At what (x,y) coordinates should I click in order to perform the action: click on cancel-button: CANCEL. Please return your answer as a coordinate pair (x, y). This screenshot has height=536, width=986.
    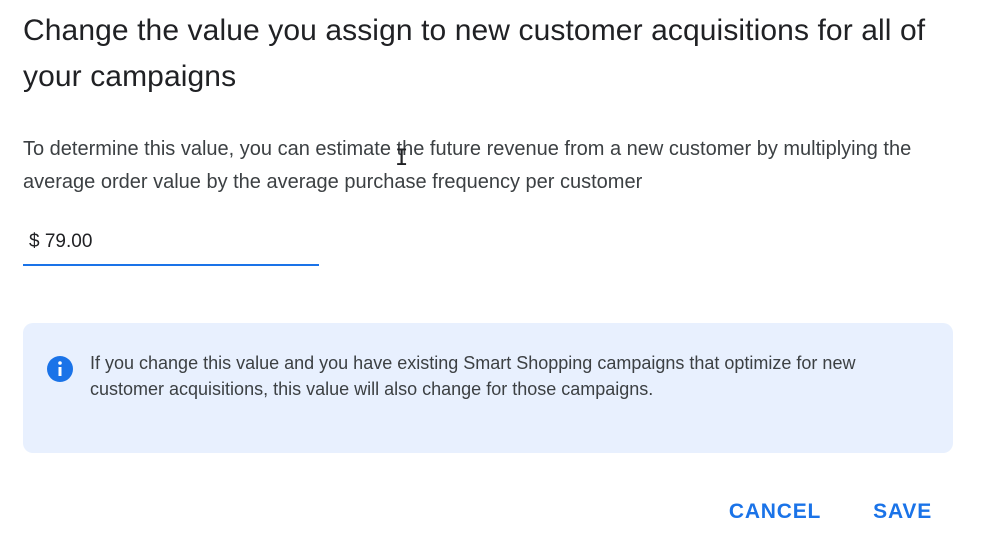
    Looking at the image, I should click on (775, 512).